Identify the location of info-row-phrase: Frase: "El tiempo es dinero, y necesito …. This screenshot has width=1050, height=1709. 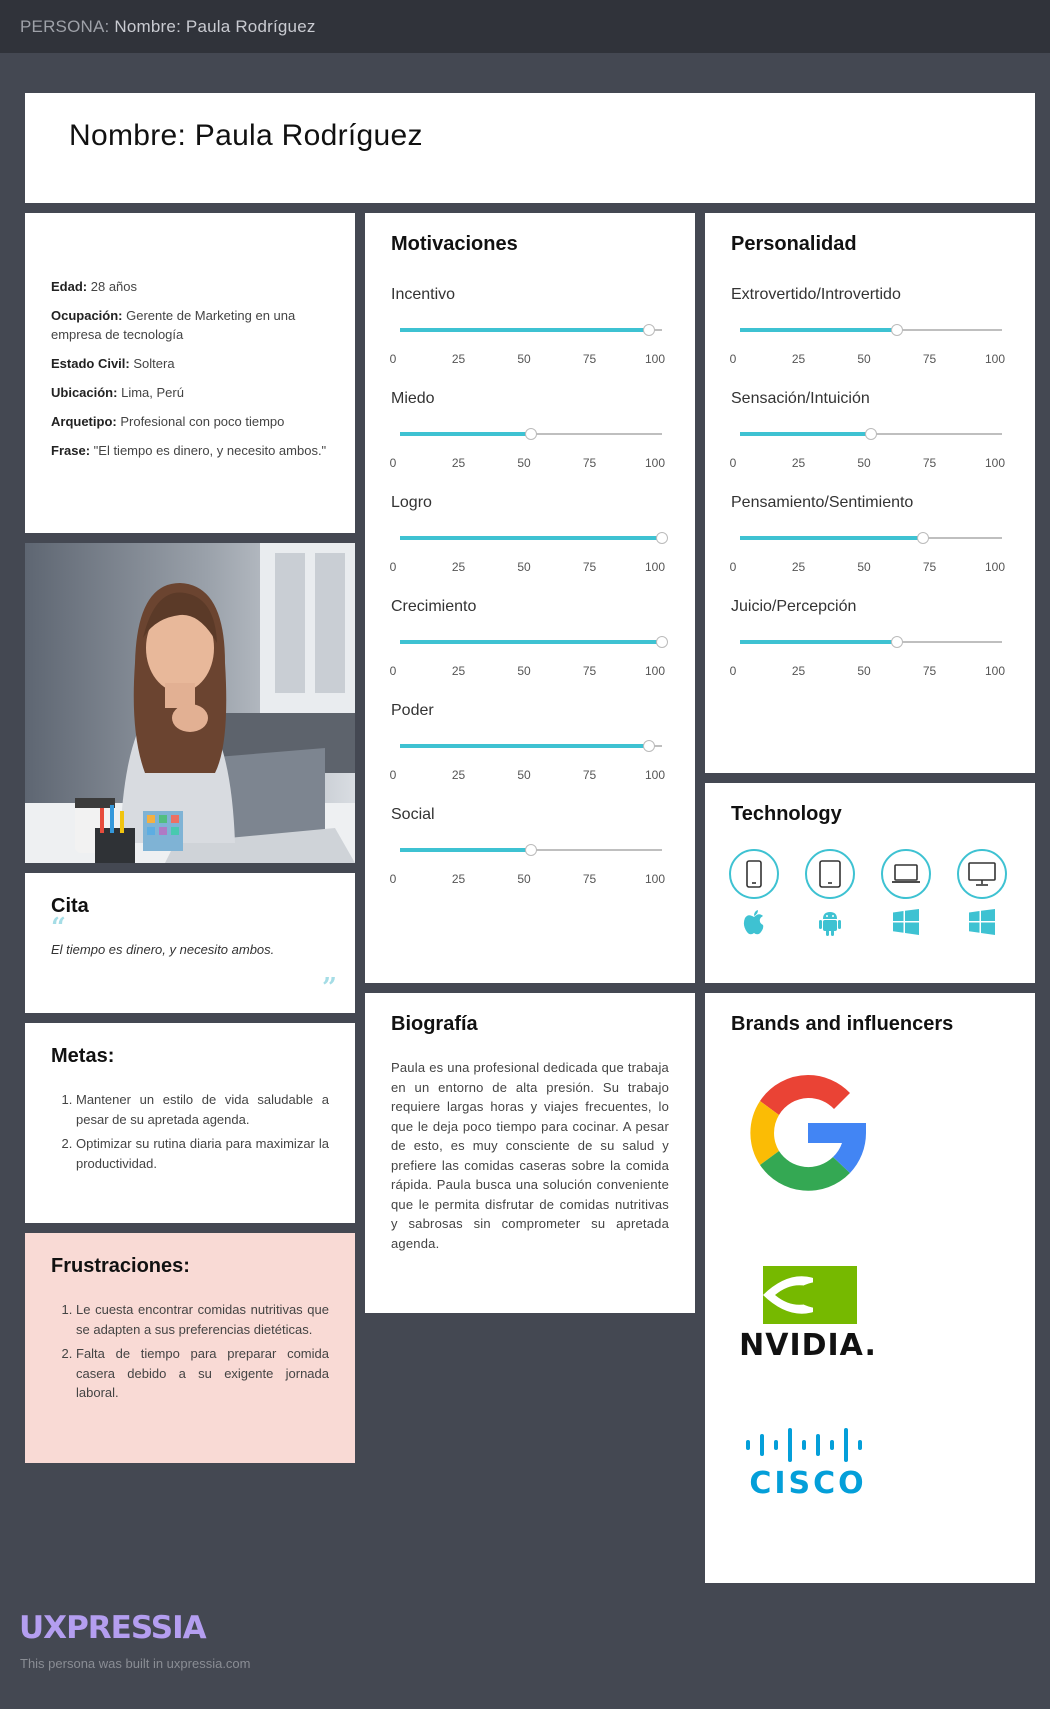
(190, 450).